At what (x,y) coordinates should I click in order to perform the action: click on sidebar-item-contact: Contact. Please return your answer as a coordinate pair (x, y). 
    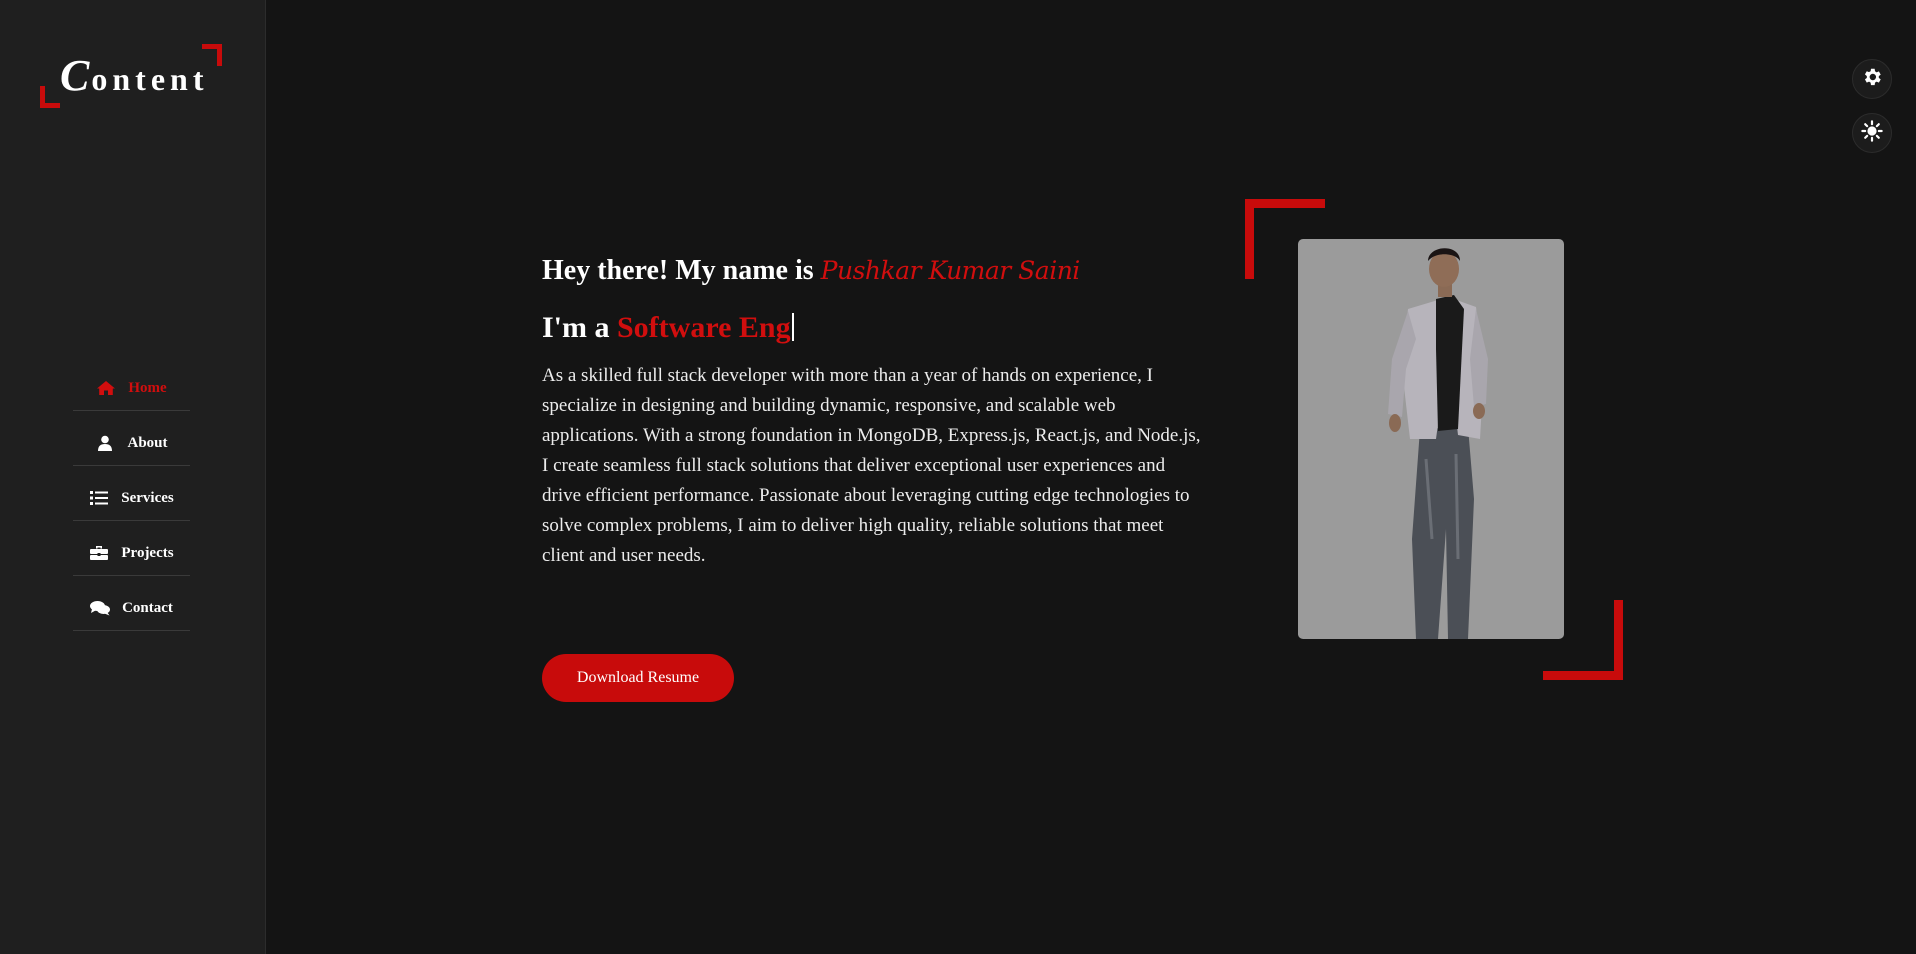
    Looking at the image, I should click on (131, 603).